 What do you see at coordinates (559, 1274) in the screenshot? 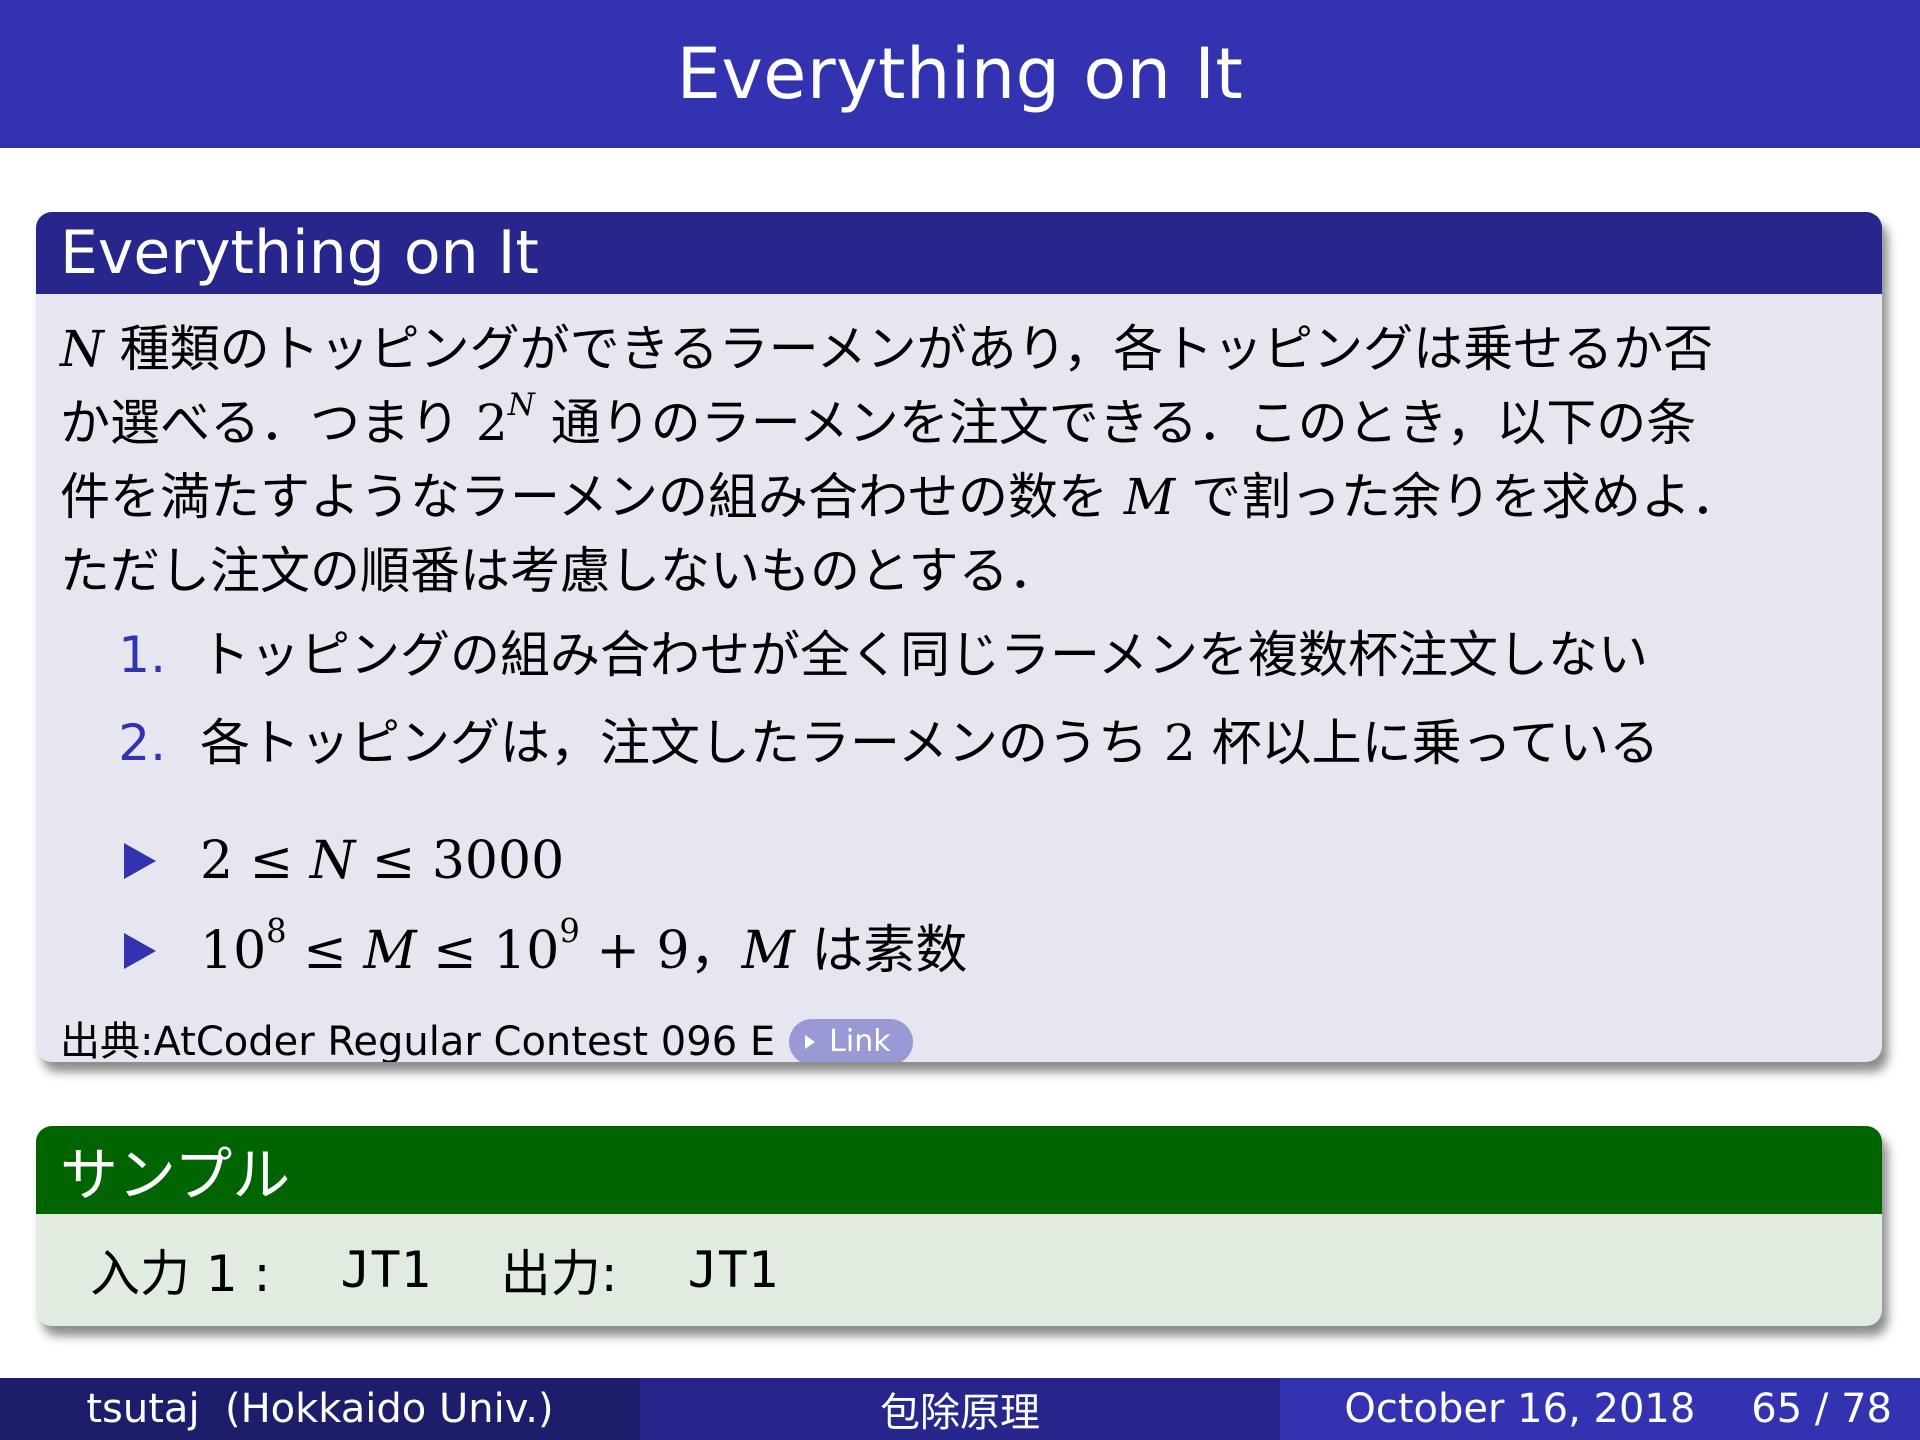
I see `sample-output-label: 出力:` at bounding box center [559, 1274].